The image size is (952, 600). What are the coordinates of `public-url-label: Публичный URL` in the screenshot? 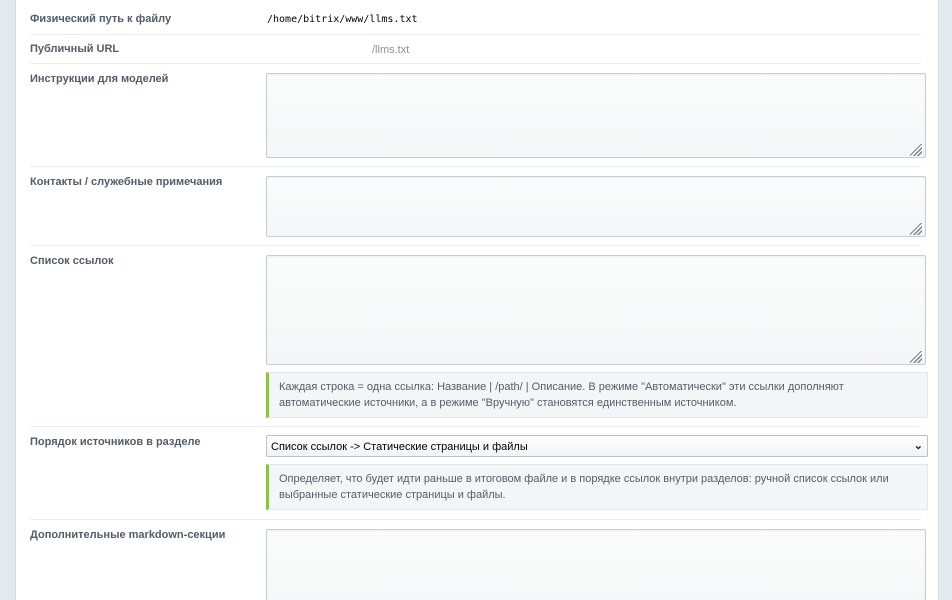 It's located at (75, 49).